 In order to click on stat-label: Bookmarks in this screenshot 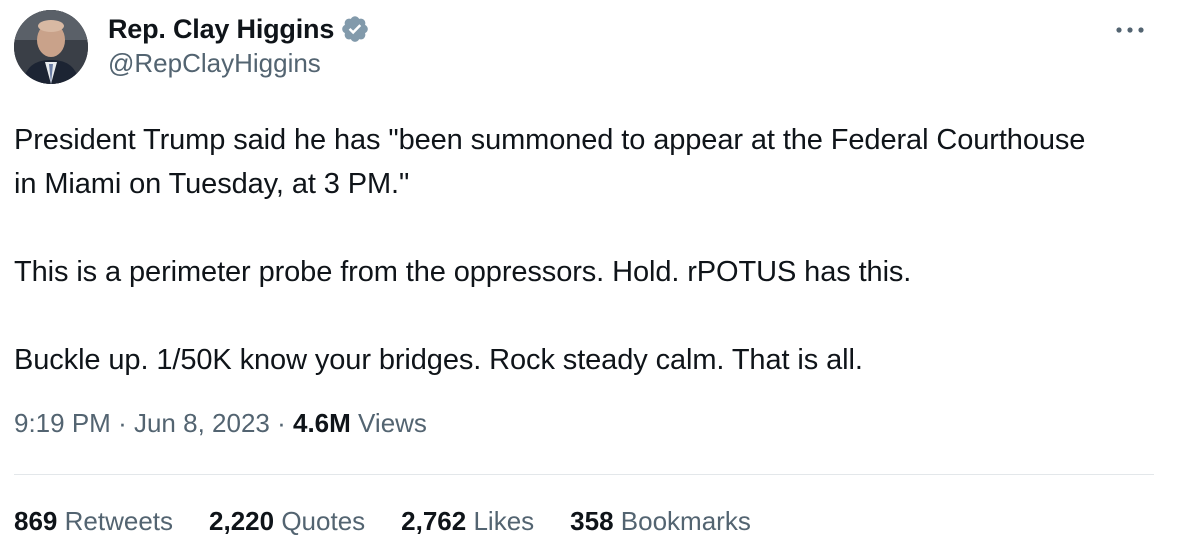, I will do `click(685, 521)`.